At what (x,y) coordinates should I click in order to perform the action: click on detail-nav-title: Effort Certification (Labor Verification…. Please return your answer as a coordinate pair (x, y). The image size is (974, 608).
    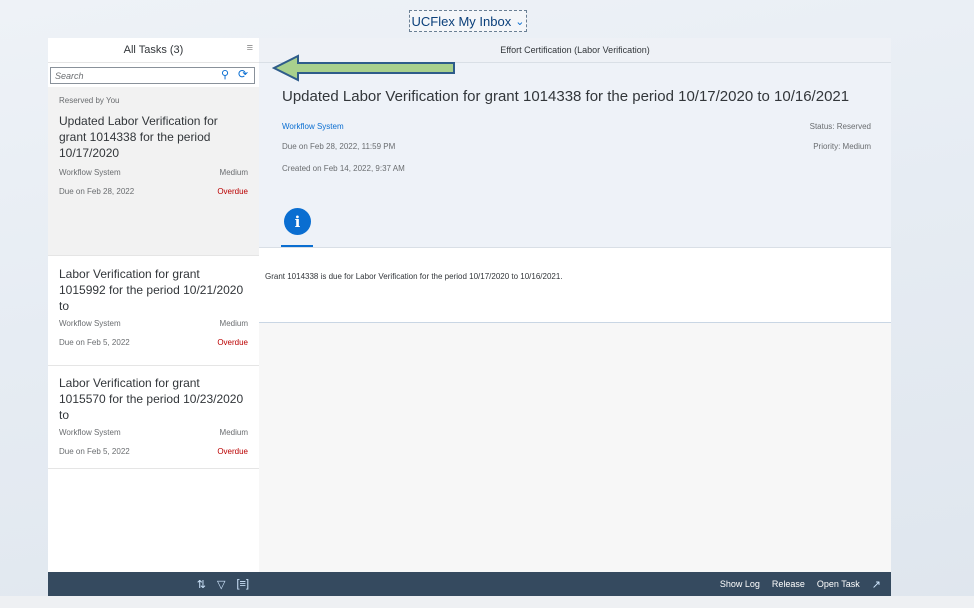
    Looking at the image, I should click on (575, 50).